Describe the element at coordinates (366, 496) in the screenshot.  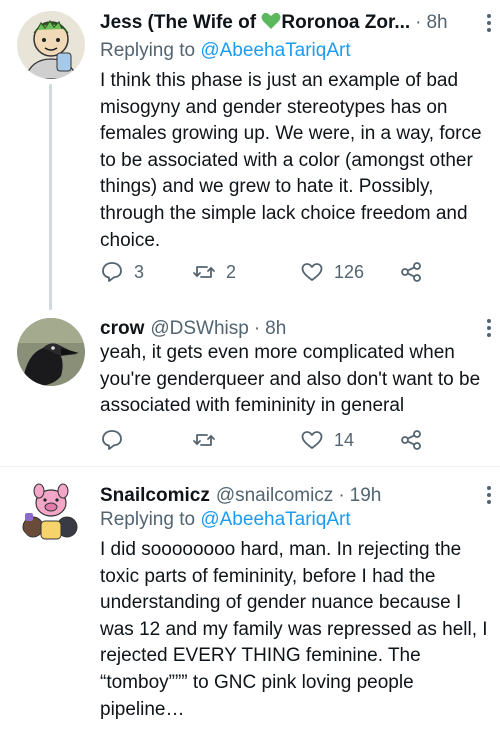
I see `timestamp: 19h` at that location.